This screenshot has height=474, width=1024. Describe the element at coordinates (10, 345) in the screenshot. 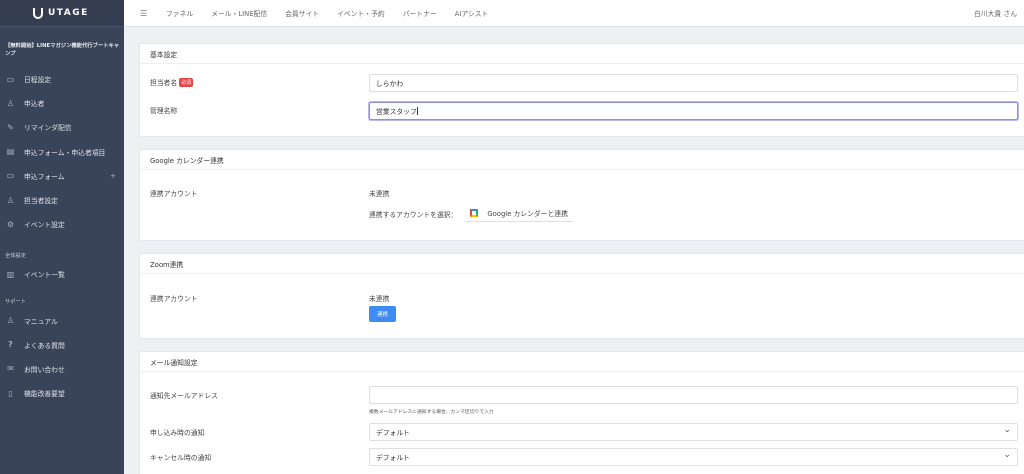

I see `question-icon: ?` at that location.